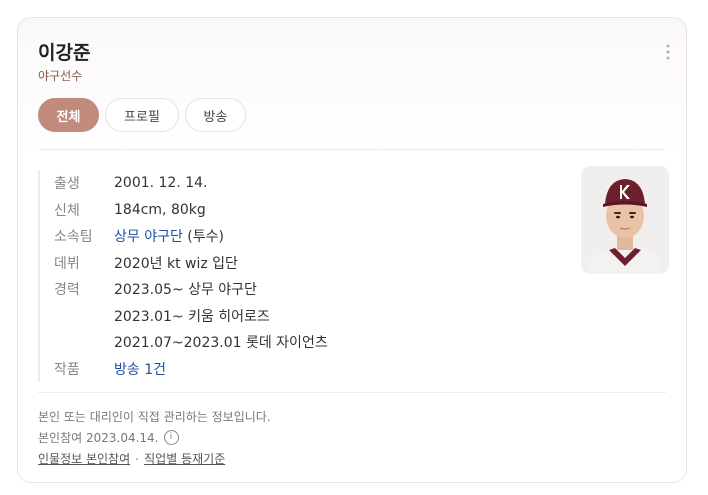  Describe the element at coordinates (160, 209) in the screenshot. I see `body-value: 184cm, 80kg` at that location.